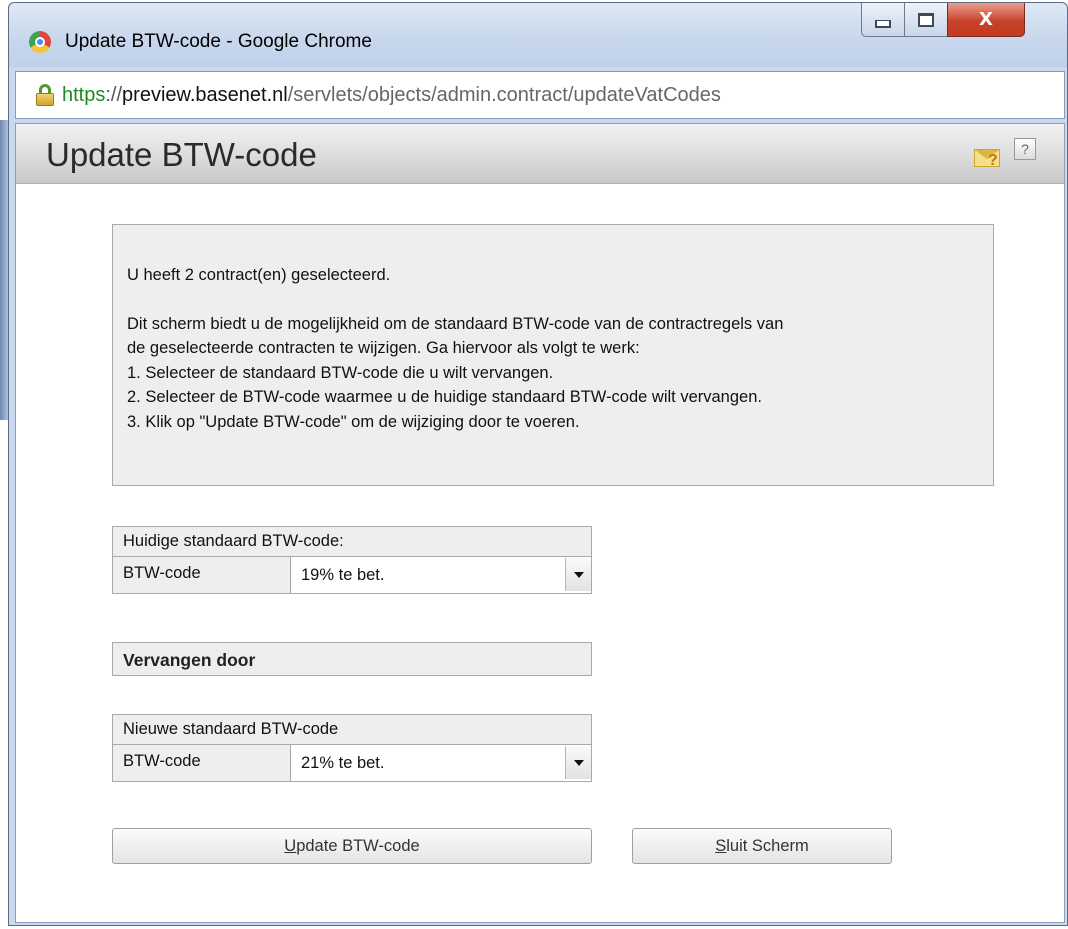  Describe the element at coordinates (767, 846) in the screenshot. I see `close-label: luit Scherm` at that location.